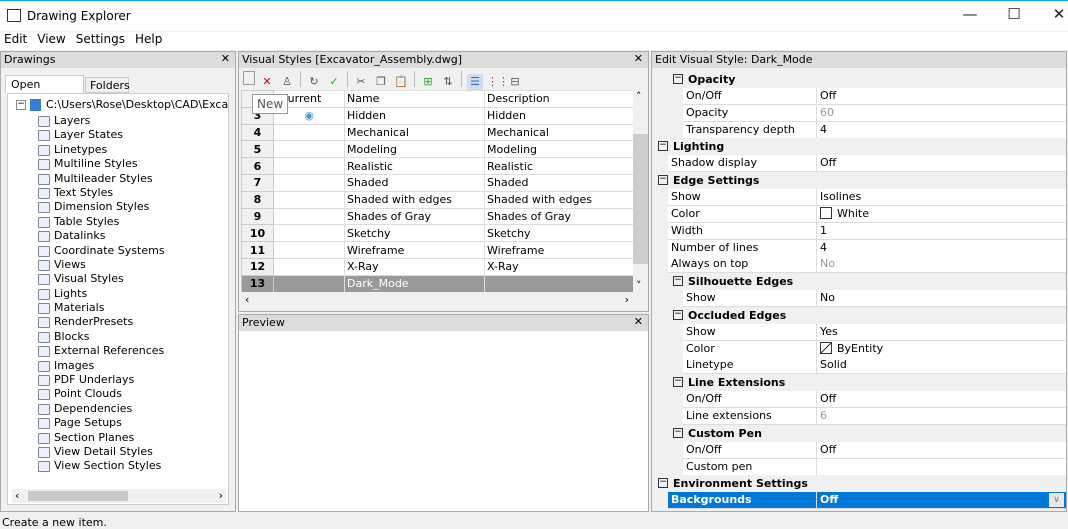 The width and height of the screenshot is (1068, 529). I want to click on table-row: 13 Dark_Mode, so click(437, 283).